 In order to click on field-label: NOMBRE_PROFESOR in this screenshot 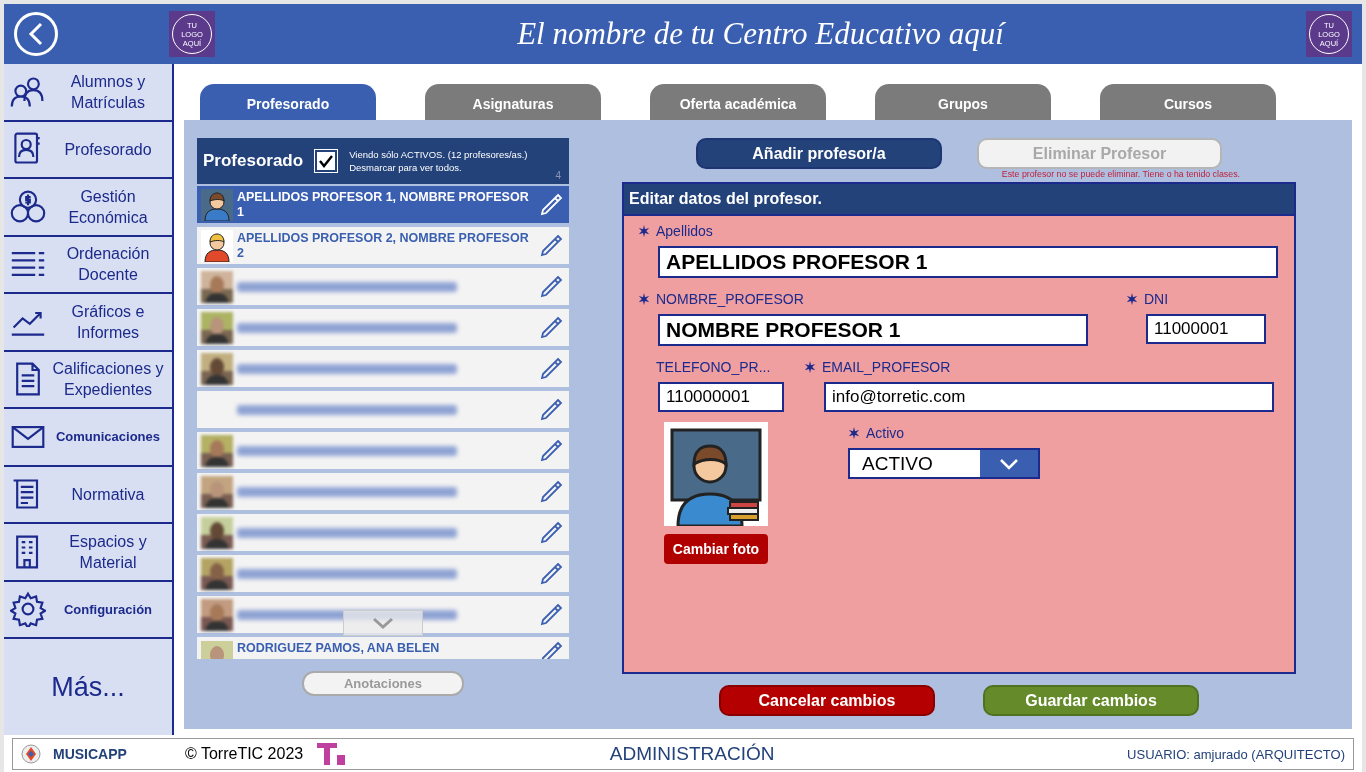, I will do `click(730, 299)`.